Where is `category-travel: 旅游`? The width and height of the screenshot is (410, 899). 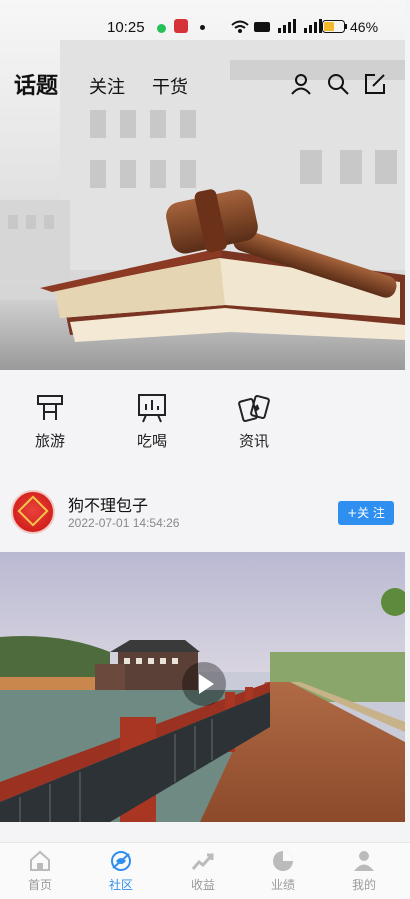 category-travel: 旅游 is located at coordinates (50, 421).